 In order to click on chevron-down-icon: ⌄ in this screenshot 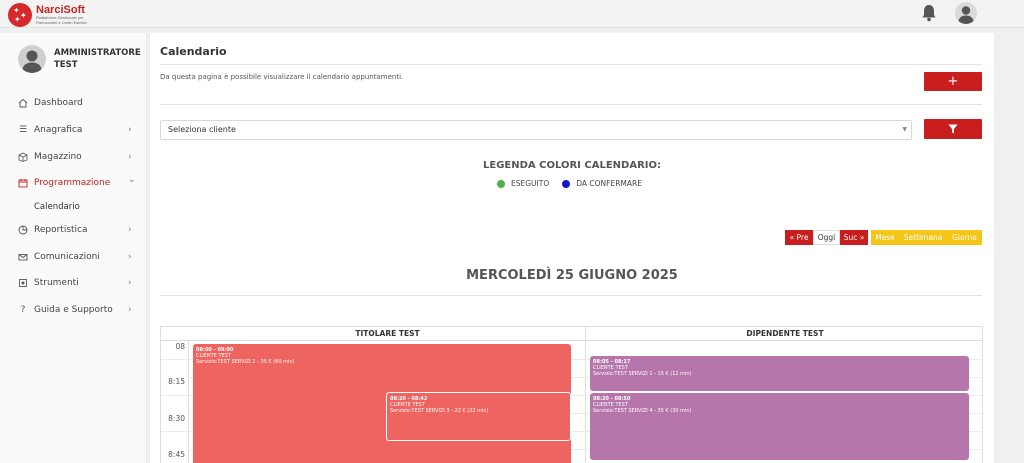, I will do `click(132, 180)`.